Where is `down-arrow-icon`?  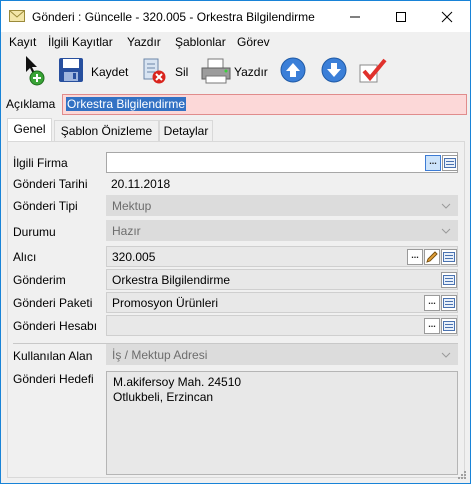 down-arrow-icon is located at coordinates (334, 70).